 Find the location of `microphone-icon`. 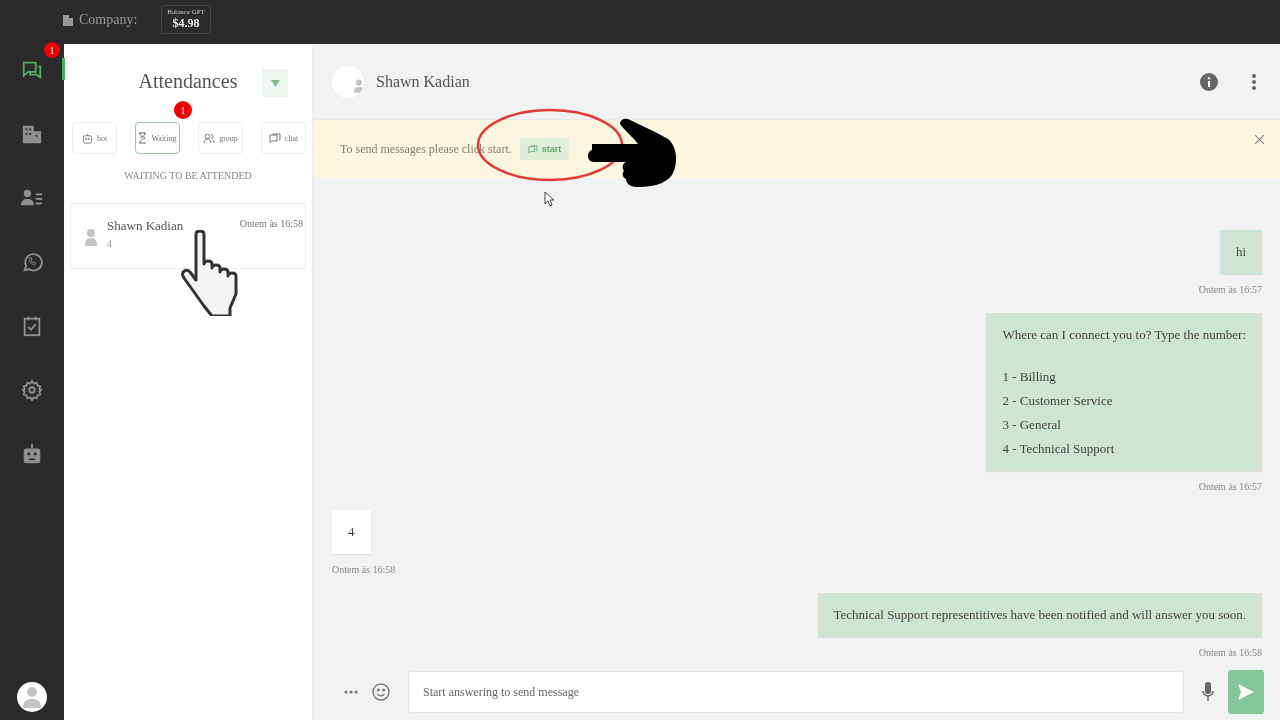

microphone-icon is located at coordinates (1208, 692).